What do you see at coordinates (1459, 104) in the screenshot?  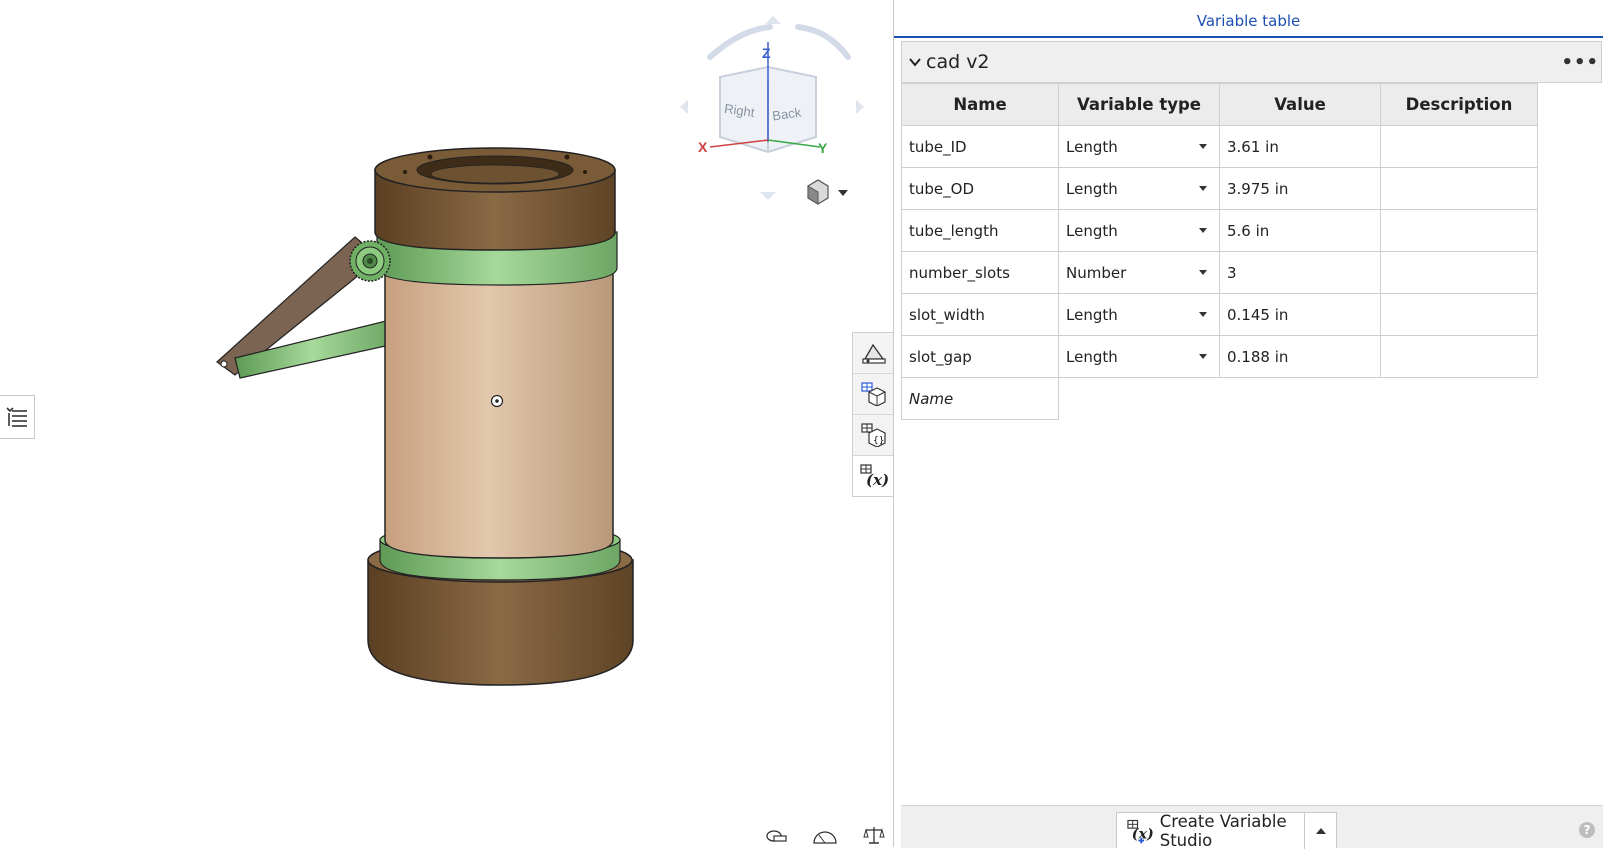 I see `column-header-description: Description` at bounding box center [1459, 104].